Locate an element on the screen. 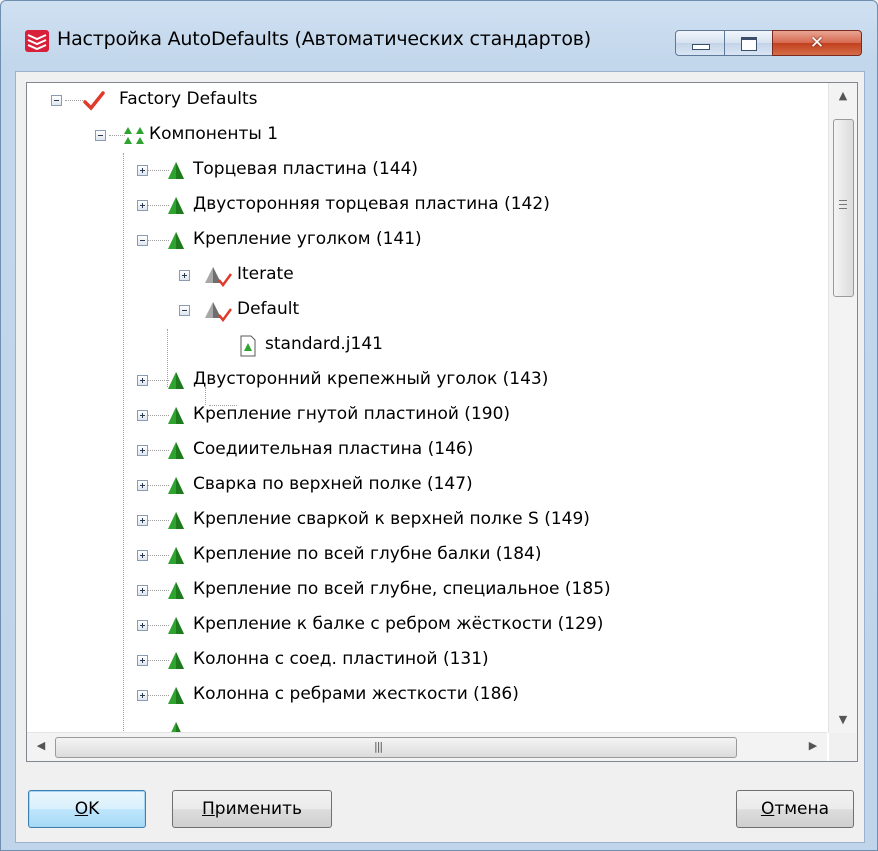  scroll-left-arrow: ◀ is located at coordinates (41, 746).